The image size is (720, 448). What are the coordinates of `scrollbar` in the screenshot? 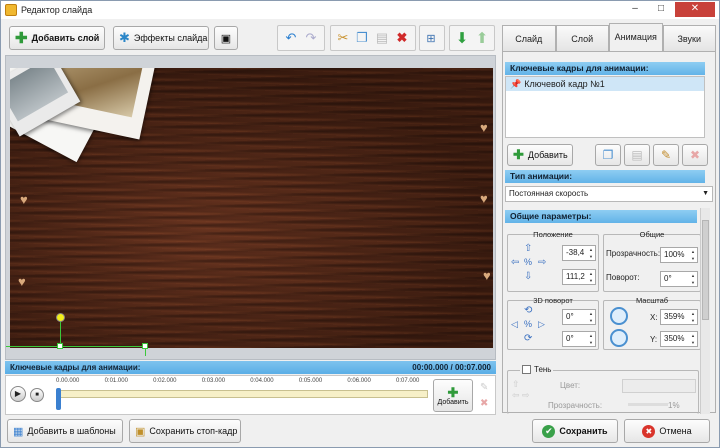 It's located at (705, 311).